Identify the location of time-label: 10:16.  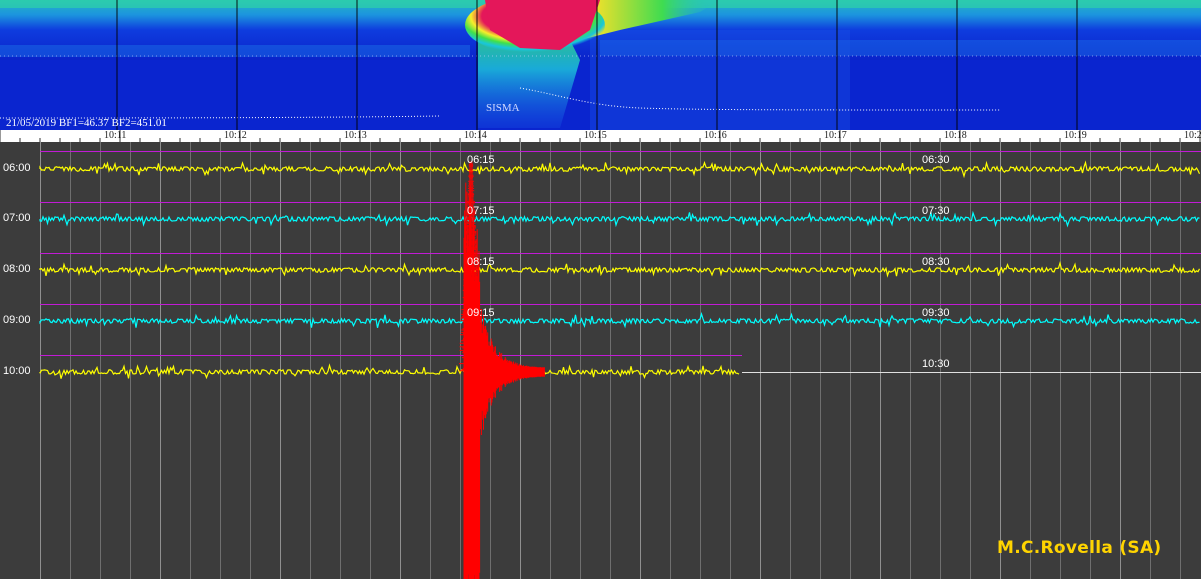
(715, 135).